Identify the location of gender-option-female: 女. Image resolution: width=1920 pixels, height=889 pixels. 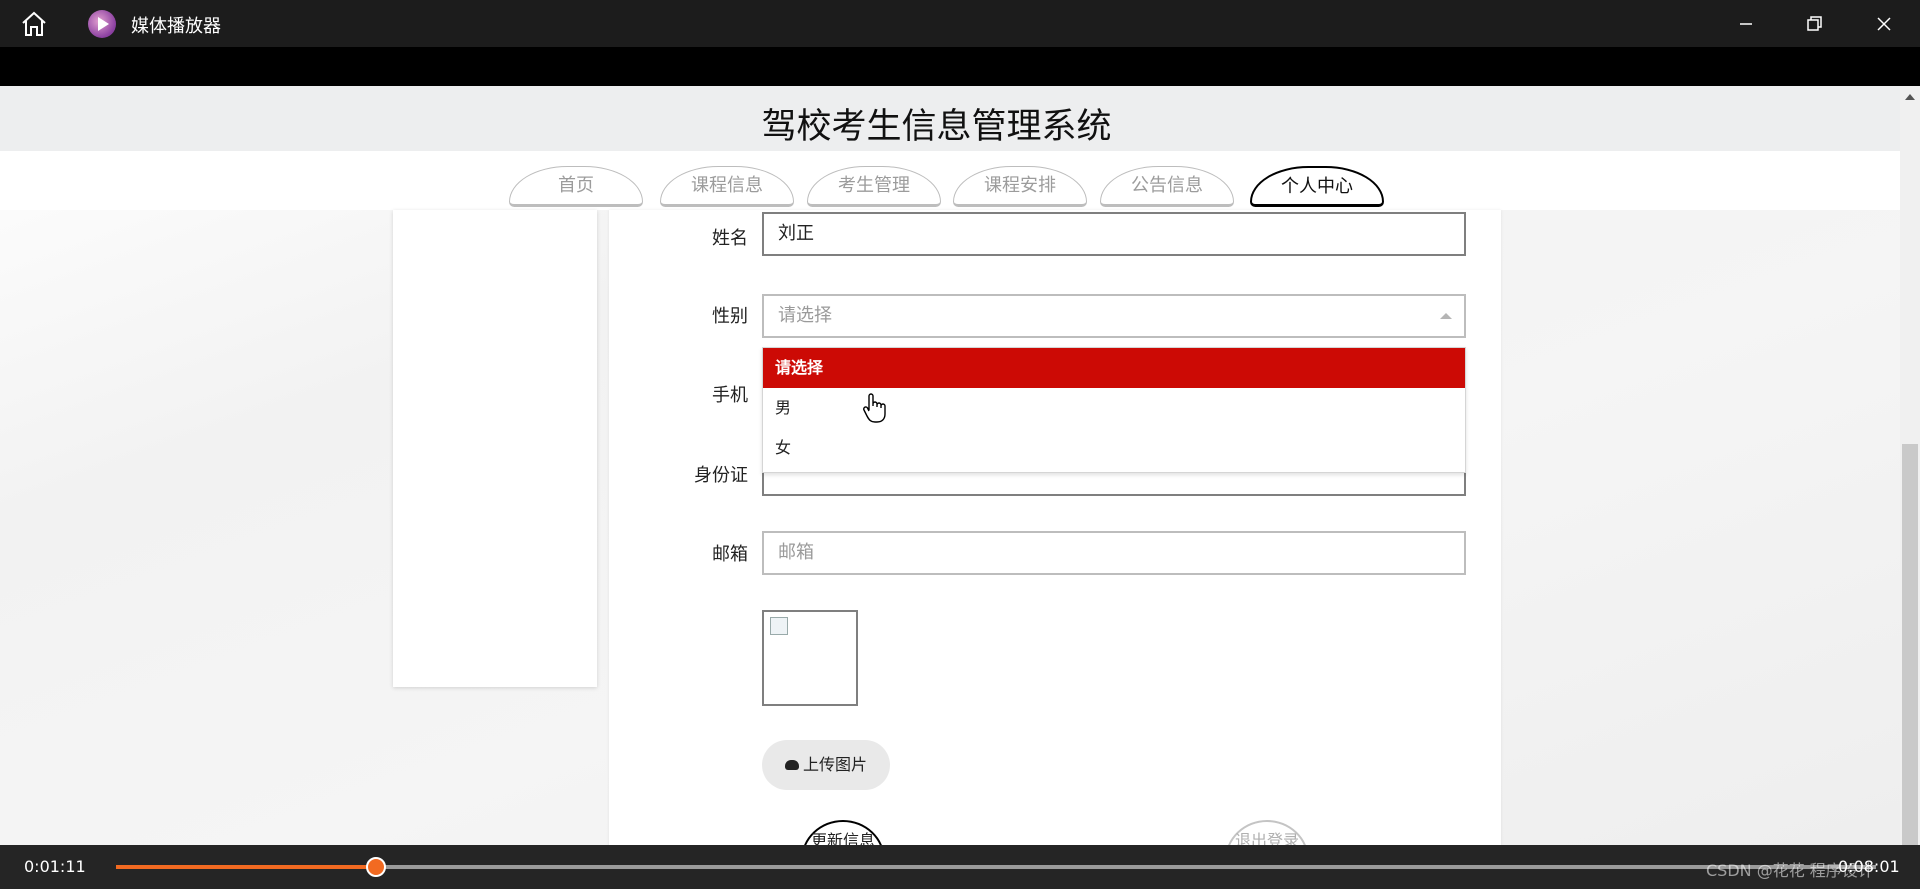
(1114, 448).